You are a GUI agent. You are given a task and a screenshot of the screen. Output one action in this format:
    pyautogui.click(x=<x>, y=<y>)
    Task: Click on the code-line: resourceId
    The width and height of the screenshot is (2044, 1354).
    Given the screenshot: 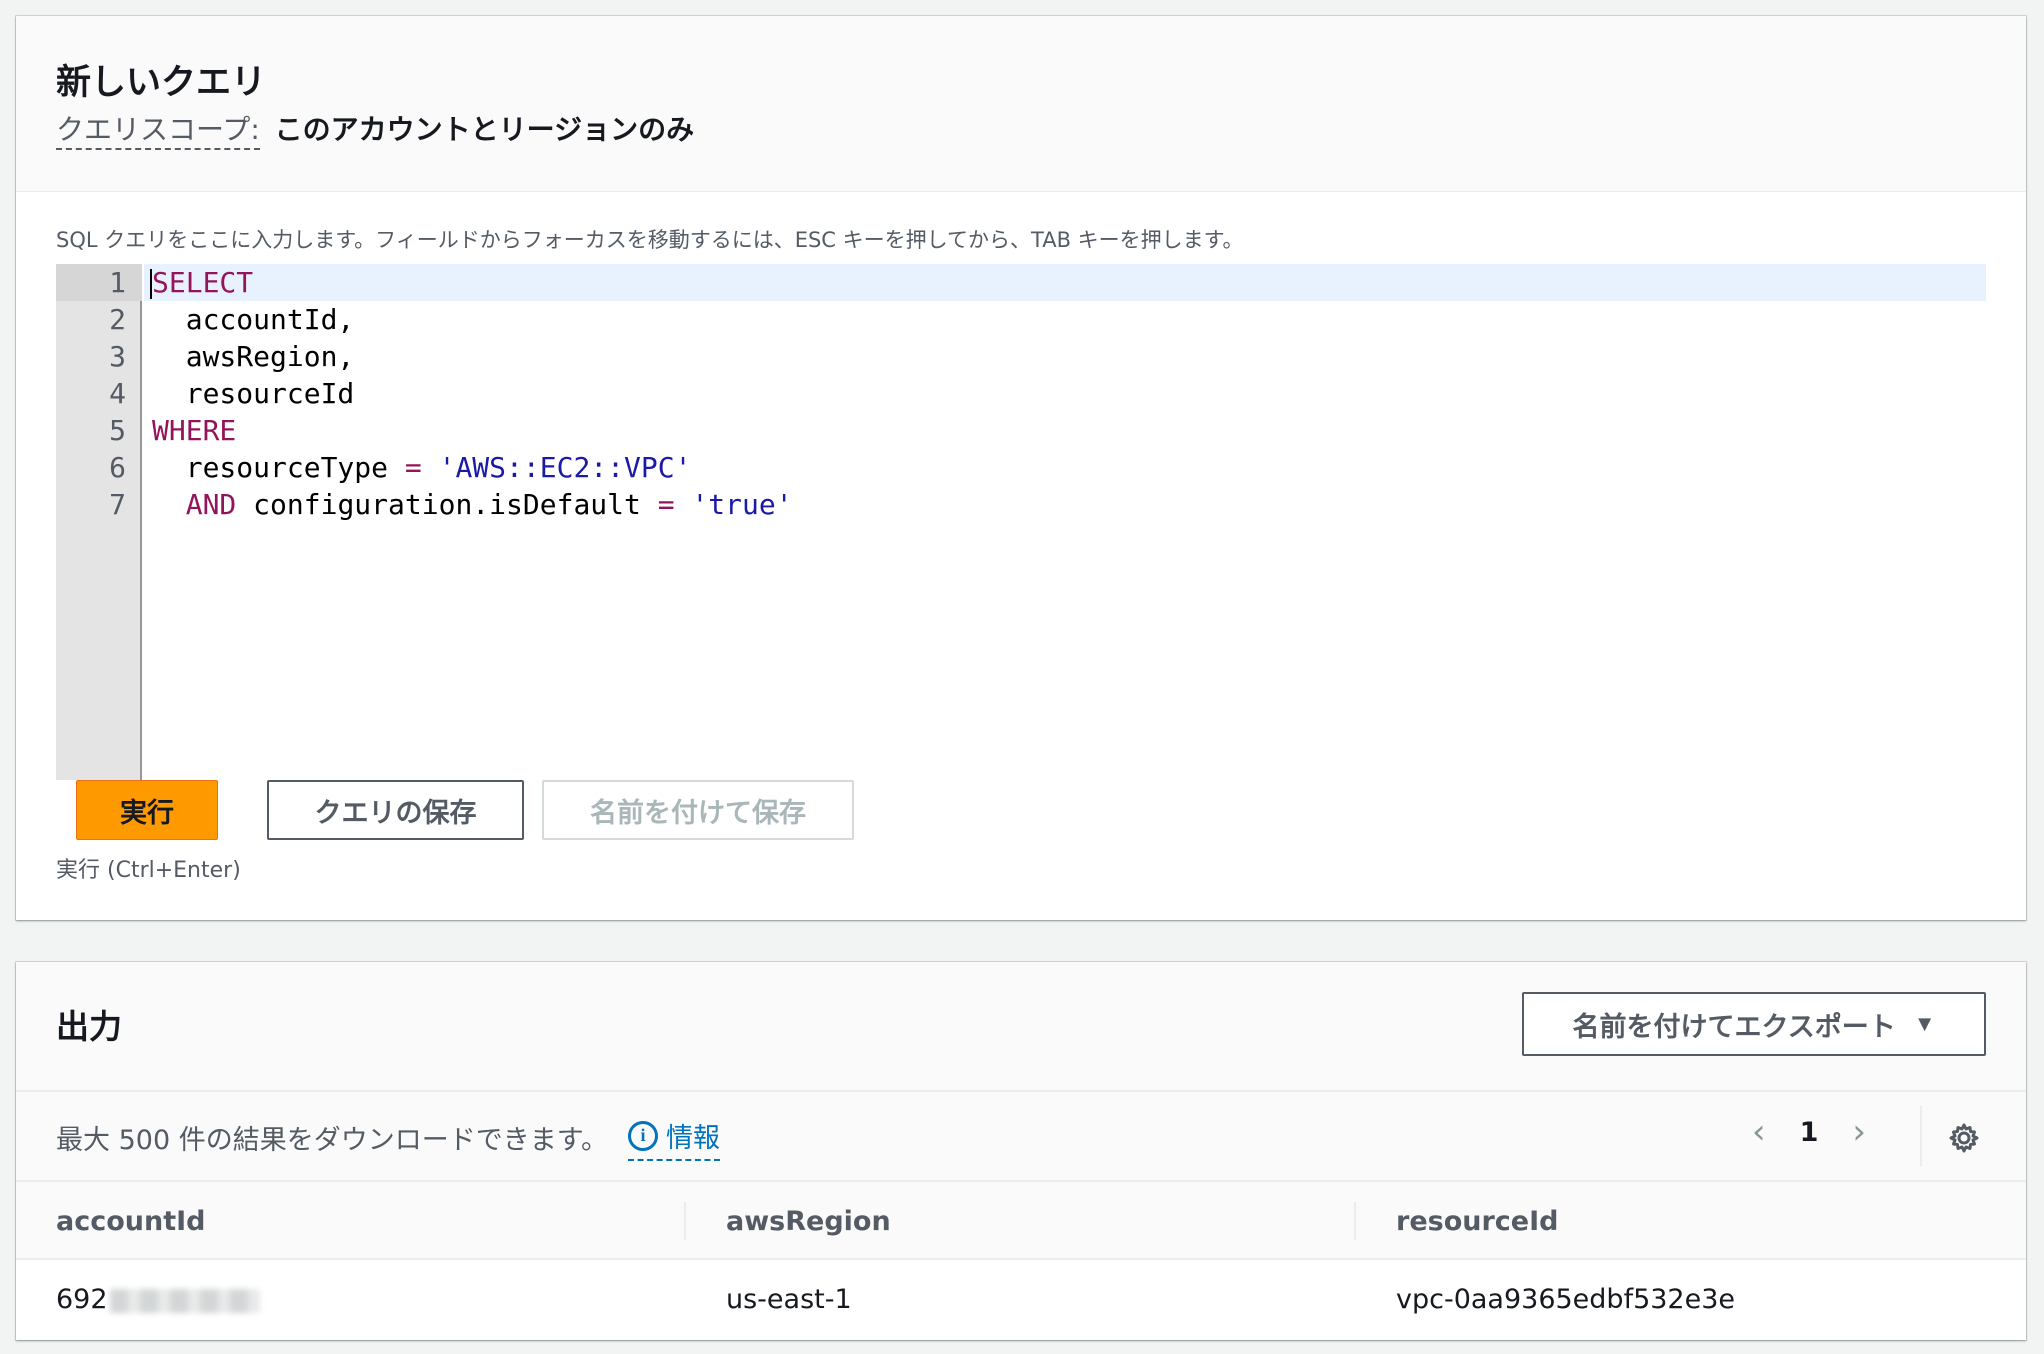 What is the action you would take?
    pyautogui.click(x=253, y=393)
    